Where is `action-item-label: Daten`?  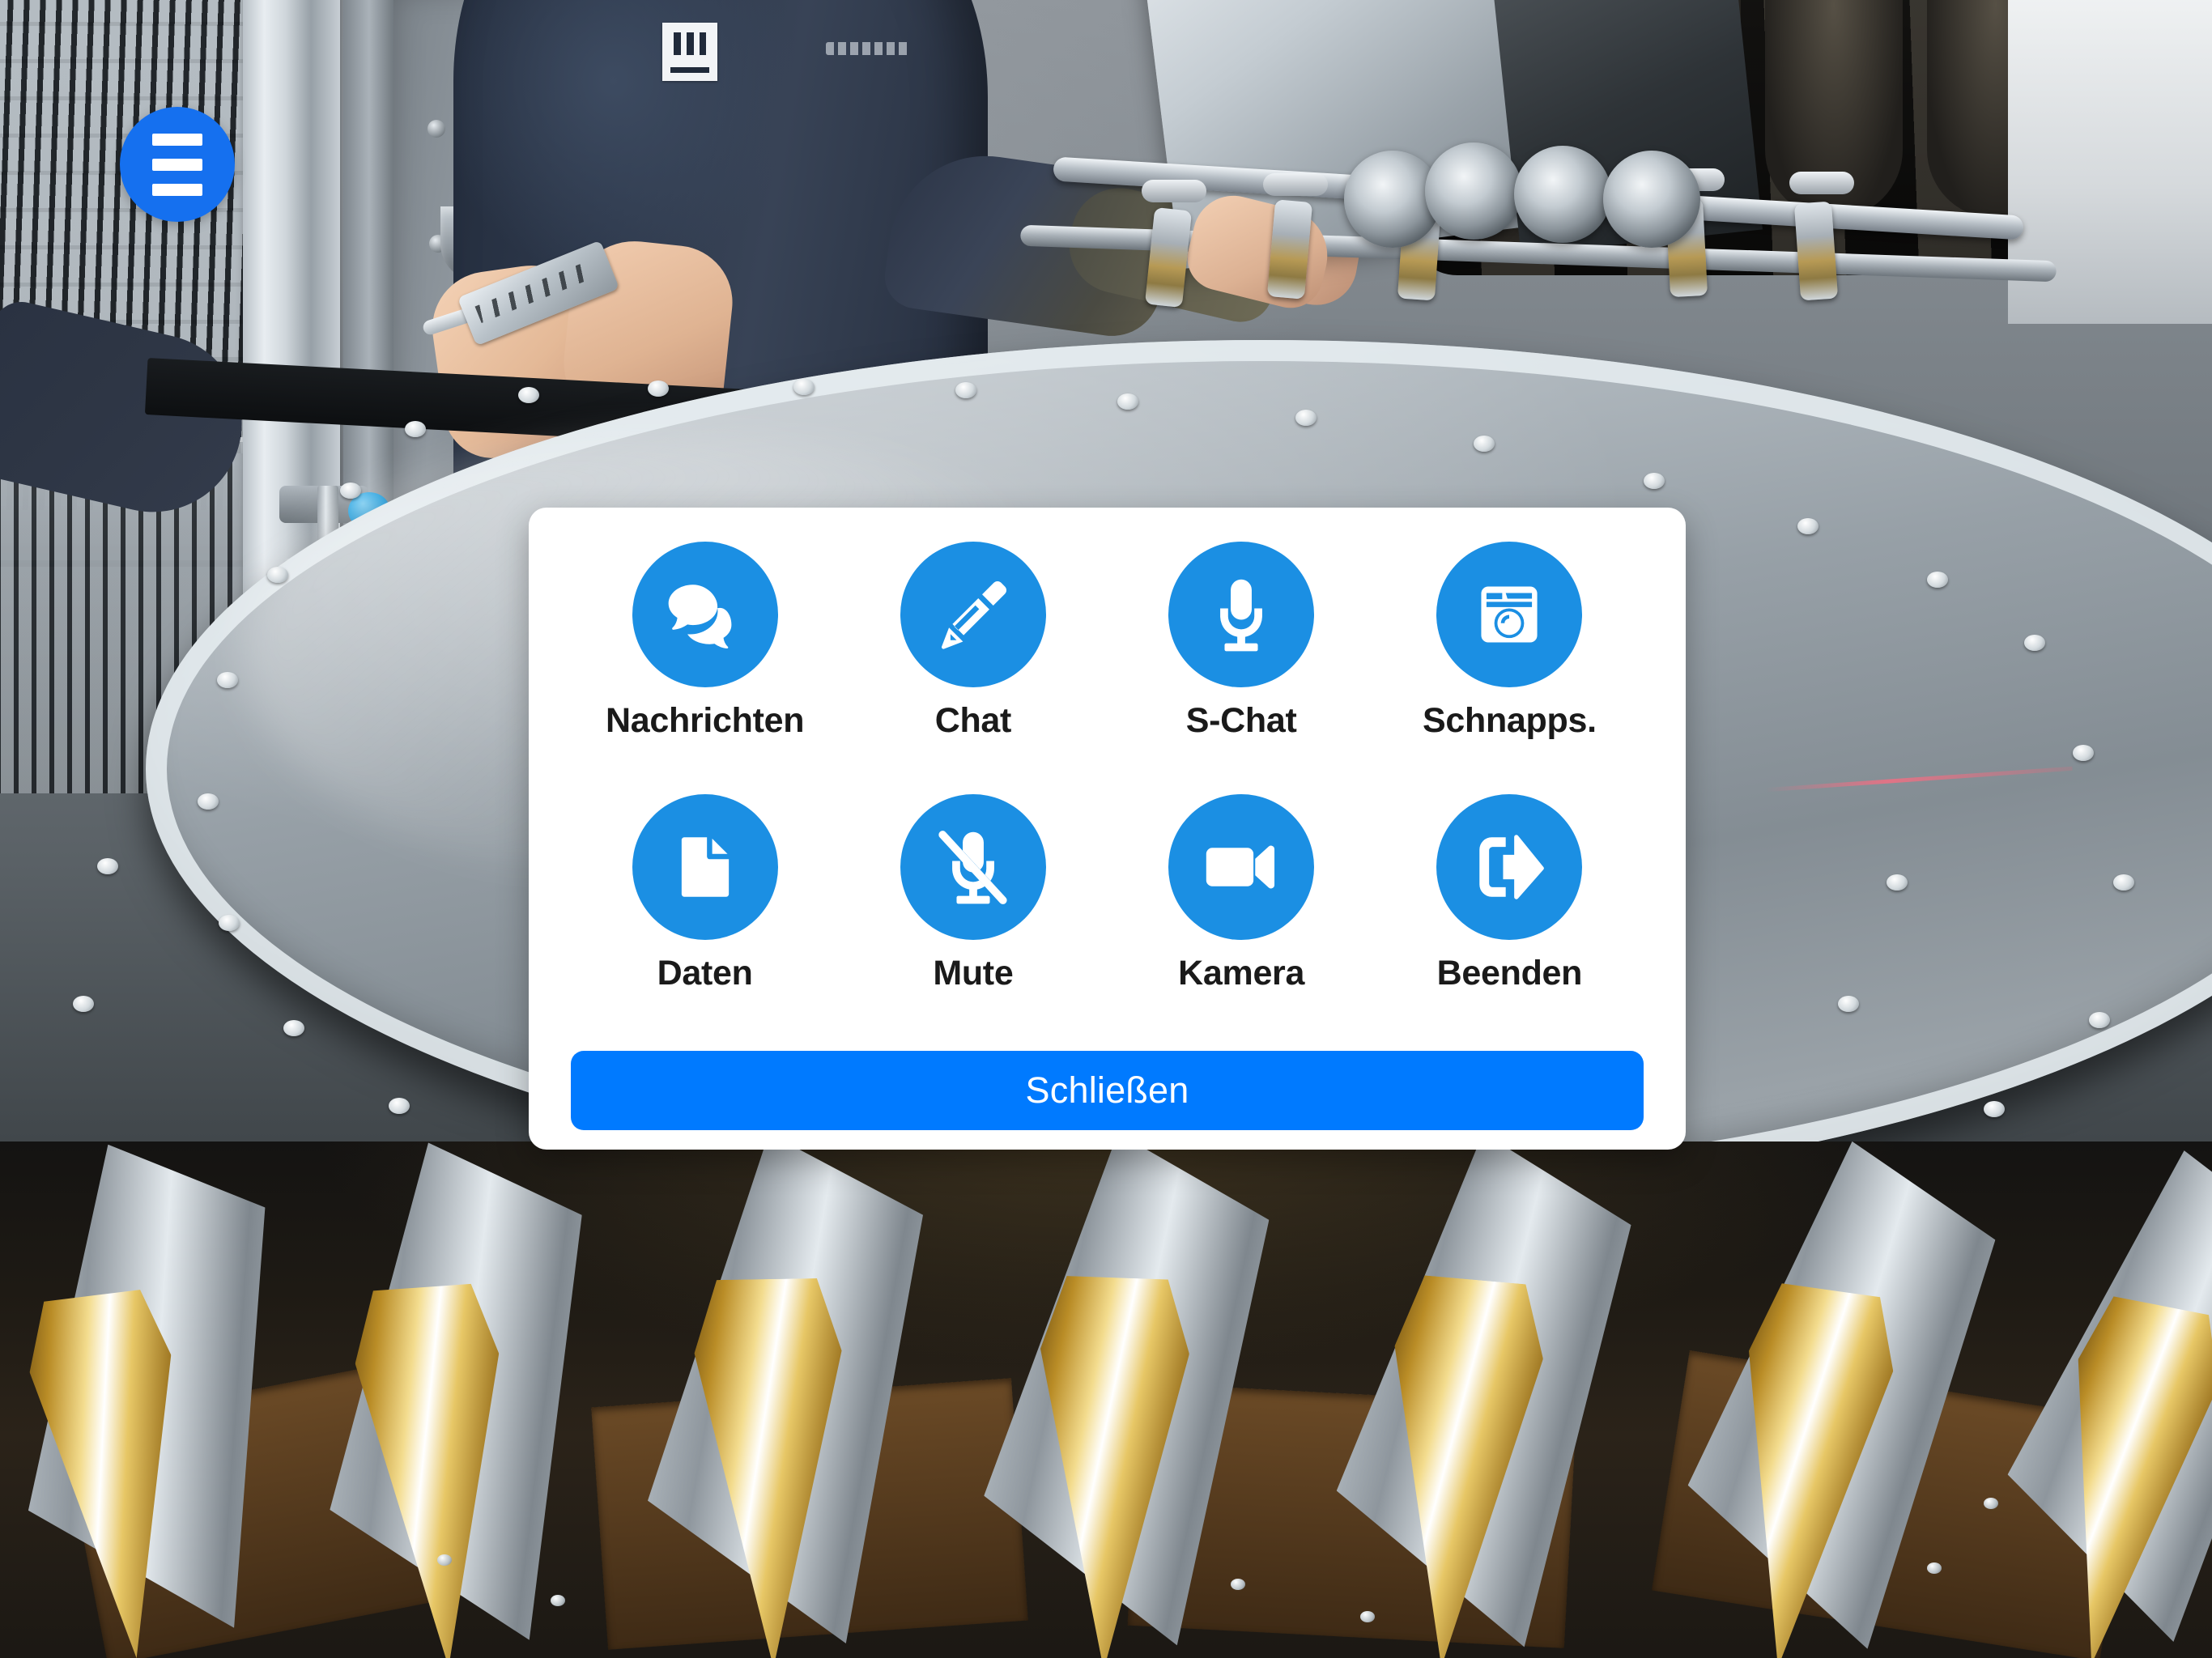 action-item-label: Daten is located at coordinates (705, 973).